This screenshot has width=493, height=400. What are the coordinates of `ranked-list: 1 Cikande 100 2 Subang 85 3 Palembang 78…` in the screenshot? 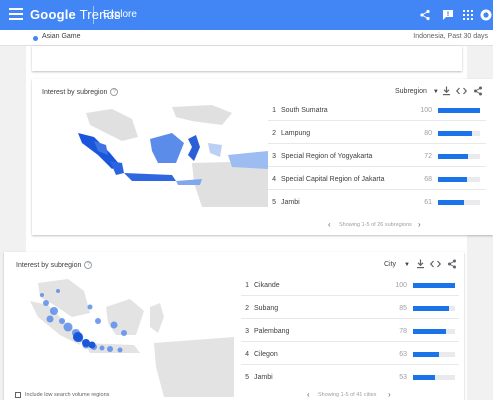 It's located at (350, 332).